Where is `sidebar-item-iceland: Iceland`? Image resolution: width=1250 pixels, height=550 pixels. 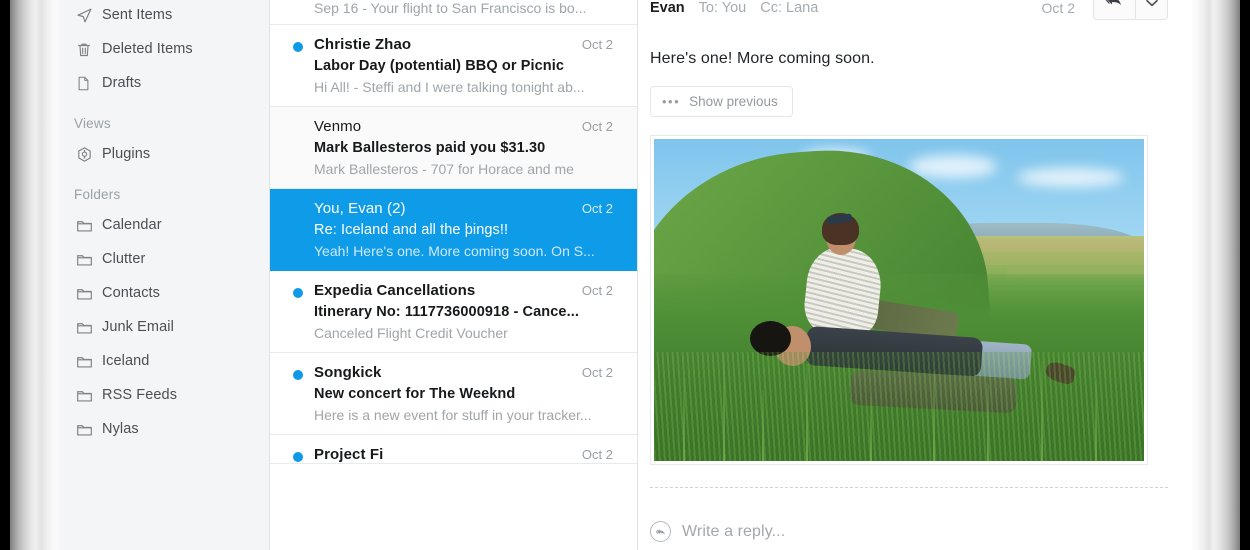 sidebar-item-iceland: Iceland is located at coordinates (164, 361).